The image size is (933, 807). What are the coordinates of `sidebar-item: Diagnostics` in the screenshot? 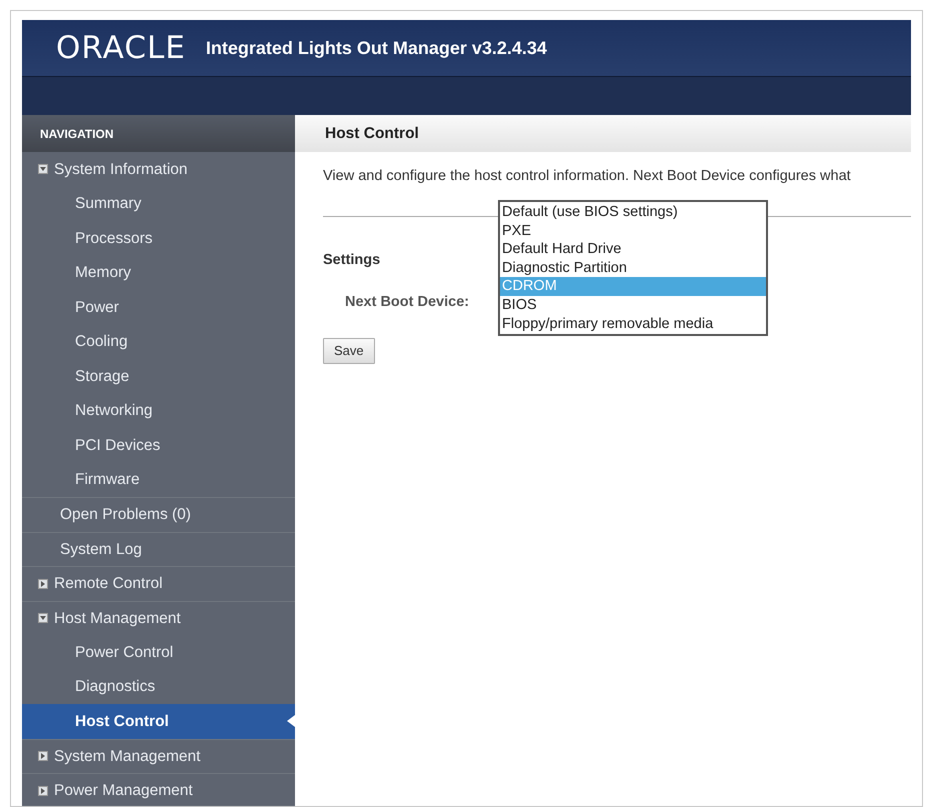 It's located at (158, 687).